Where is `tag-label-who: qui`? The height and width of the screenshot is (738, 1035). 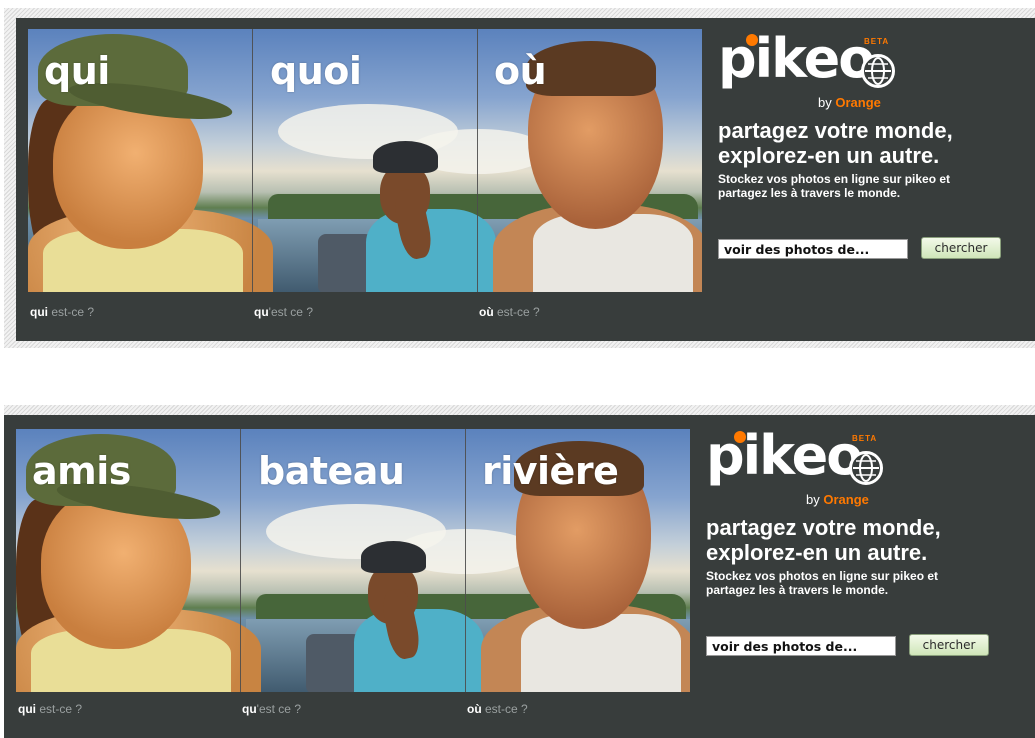 tag-label-who: qui is located at coordinates (77, 71).